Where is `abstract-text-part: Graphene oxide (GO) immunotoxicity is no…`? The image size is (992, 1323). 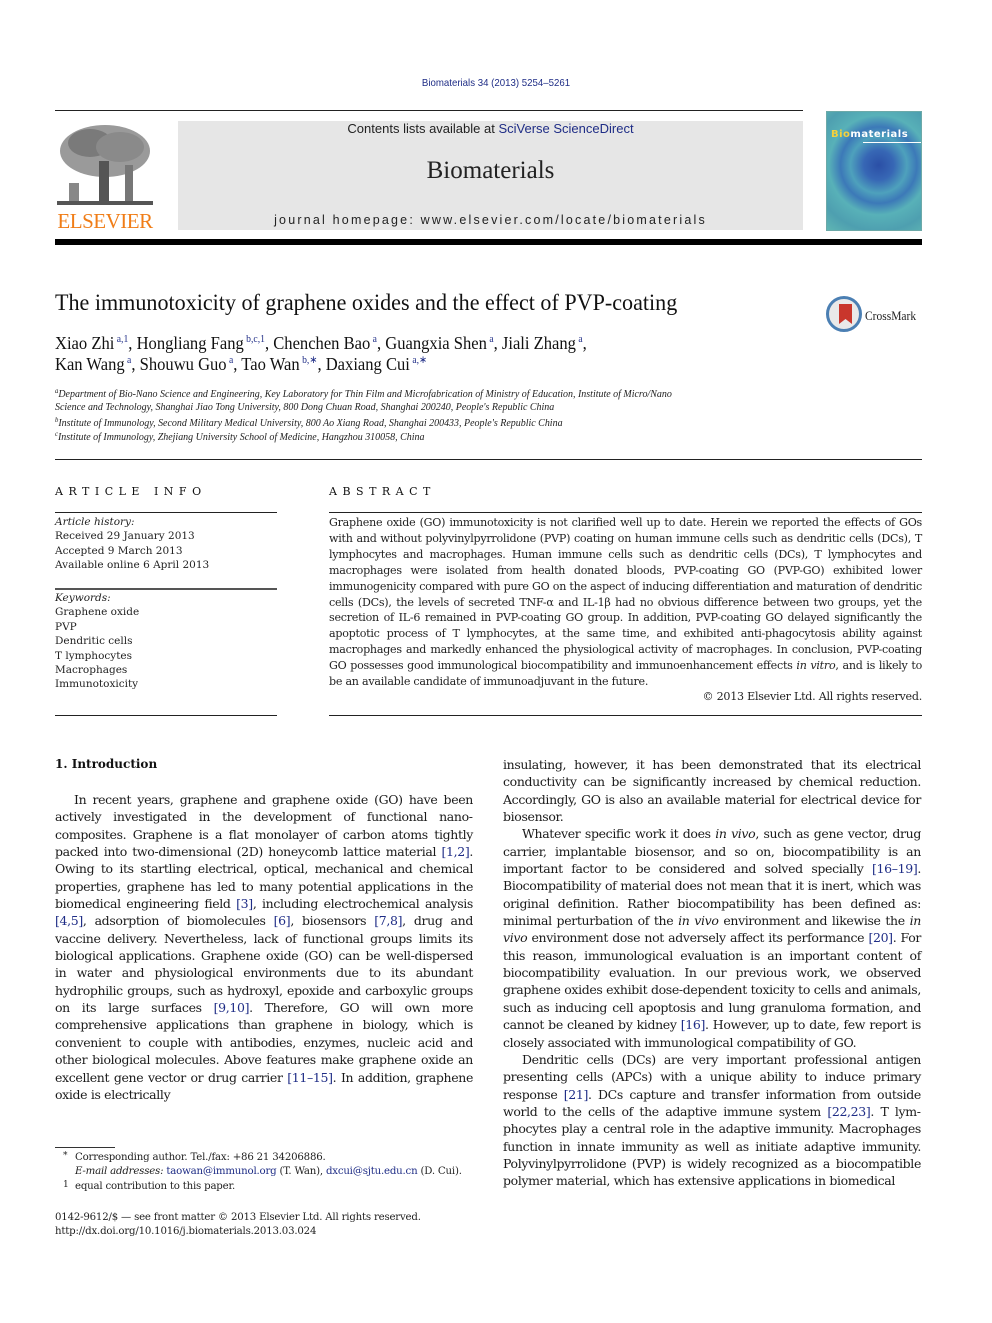 abstract-text-part: Graphene oxide (GO) immunotoxicity is no… is located at coordinates (625, 594).